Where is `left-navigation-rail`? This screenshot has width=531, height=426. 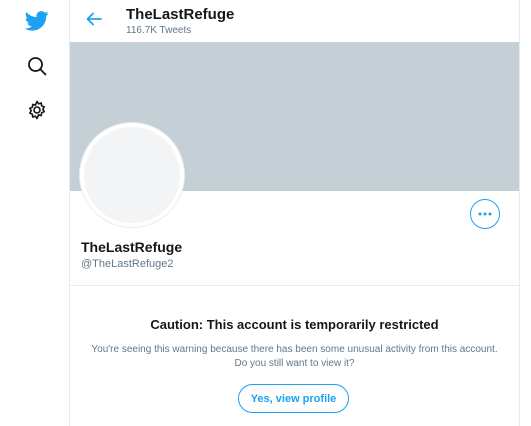 left-navigation-rail is located at coordinates (35, 213).